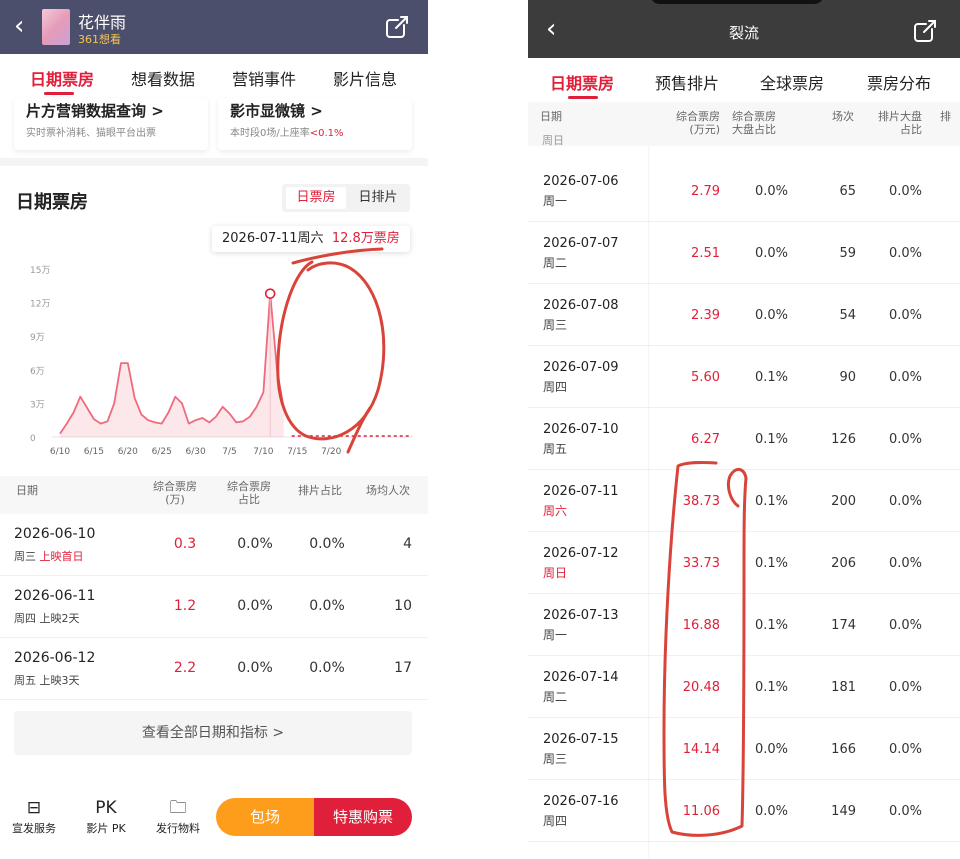  I want to click on marketing-data-card-title: 片方营销数据查询 >, so click(95, 111).